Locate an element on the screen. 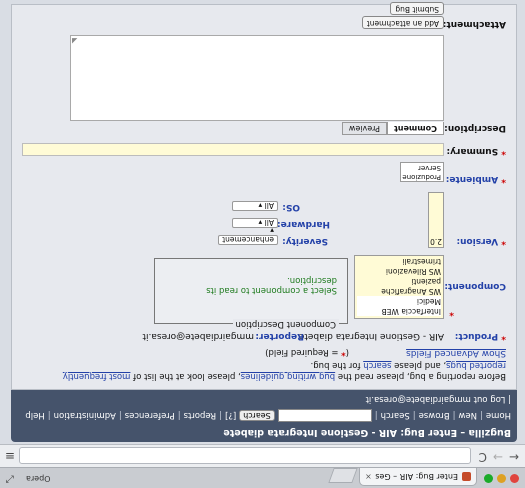 The image size is (525, 488). summary-label-text: Summary: is located at coordinates (472, 151).